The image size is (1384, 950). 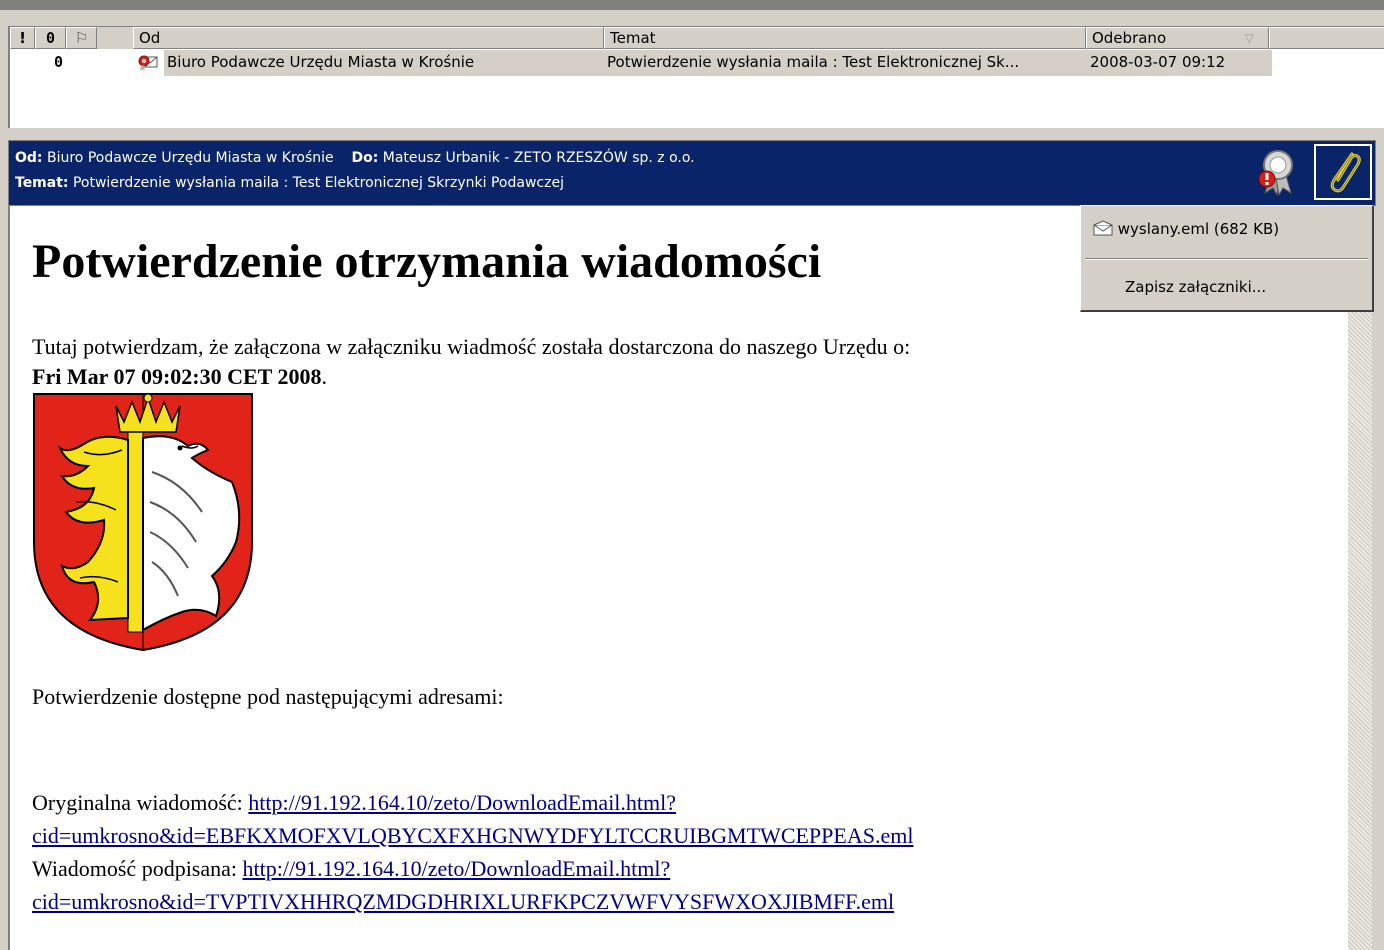 What do you see at coordinates (321, 62) in the screenshot?
I see `row-from: Biuro Podawcze Urzędu Miasta w Krośnie` at bounding box center [321, 62].